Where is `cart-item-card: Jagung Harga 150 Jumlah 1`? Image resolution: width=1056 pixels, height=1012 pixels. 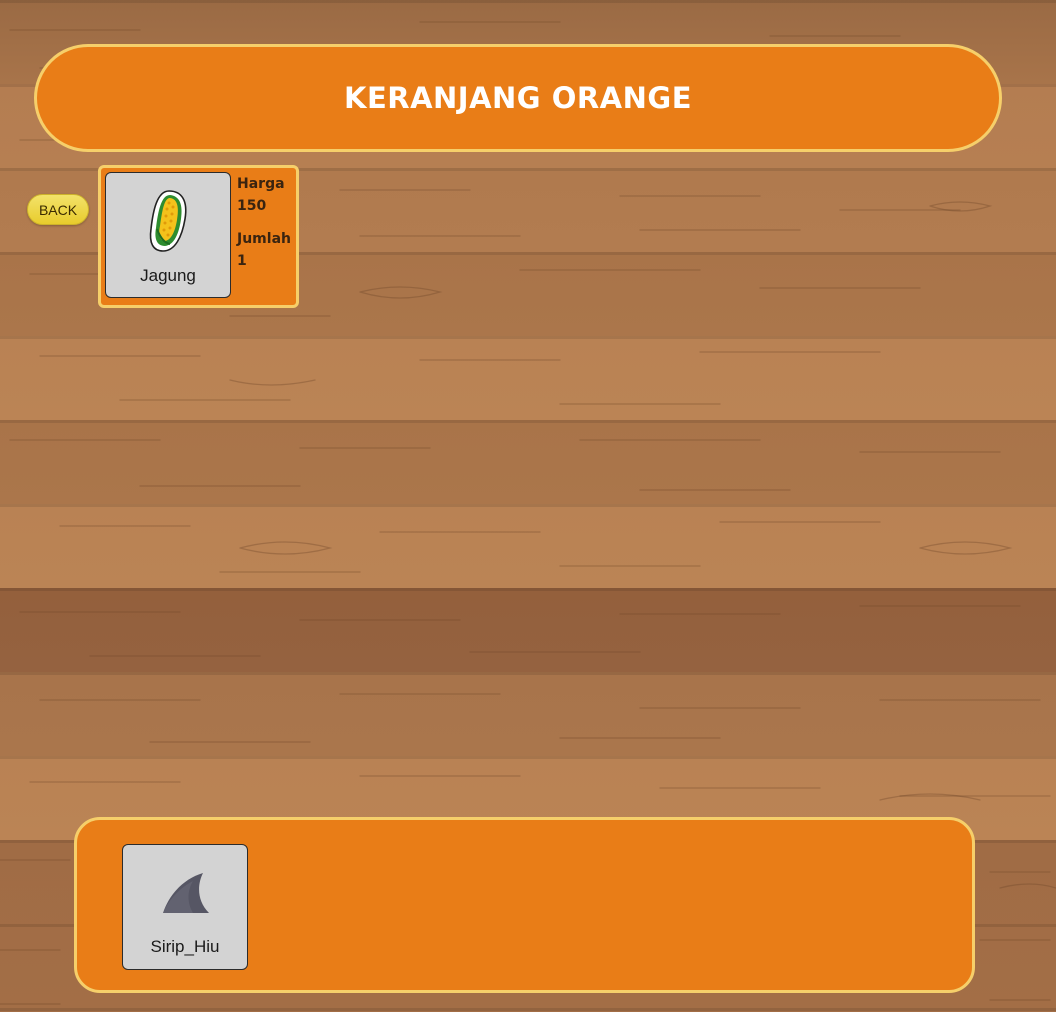
cart-item-card: Jagung Harga 150 Jumlah 1 is located at coordinates (198, 236).